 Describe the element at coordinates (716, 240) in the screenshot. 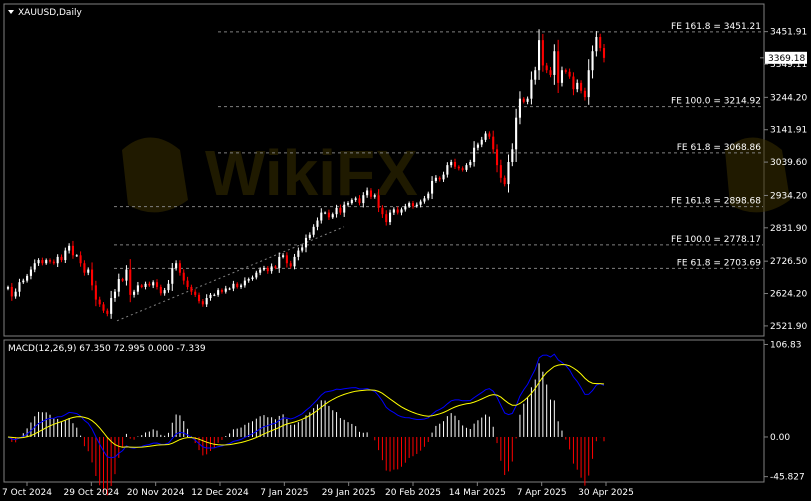

I see `fibonacci-level-label: FE 100.0 = 2778.17` at that location.